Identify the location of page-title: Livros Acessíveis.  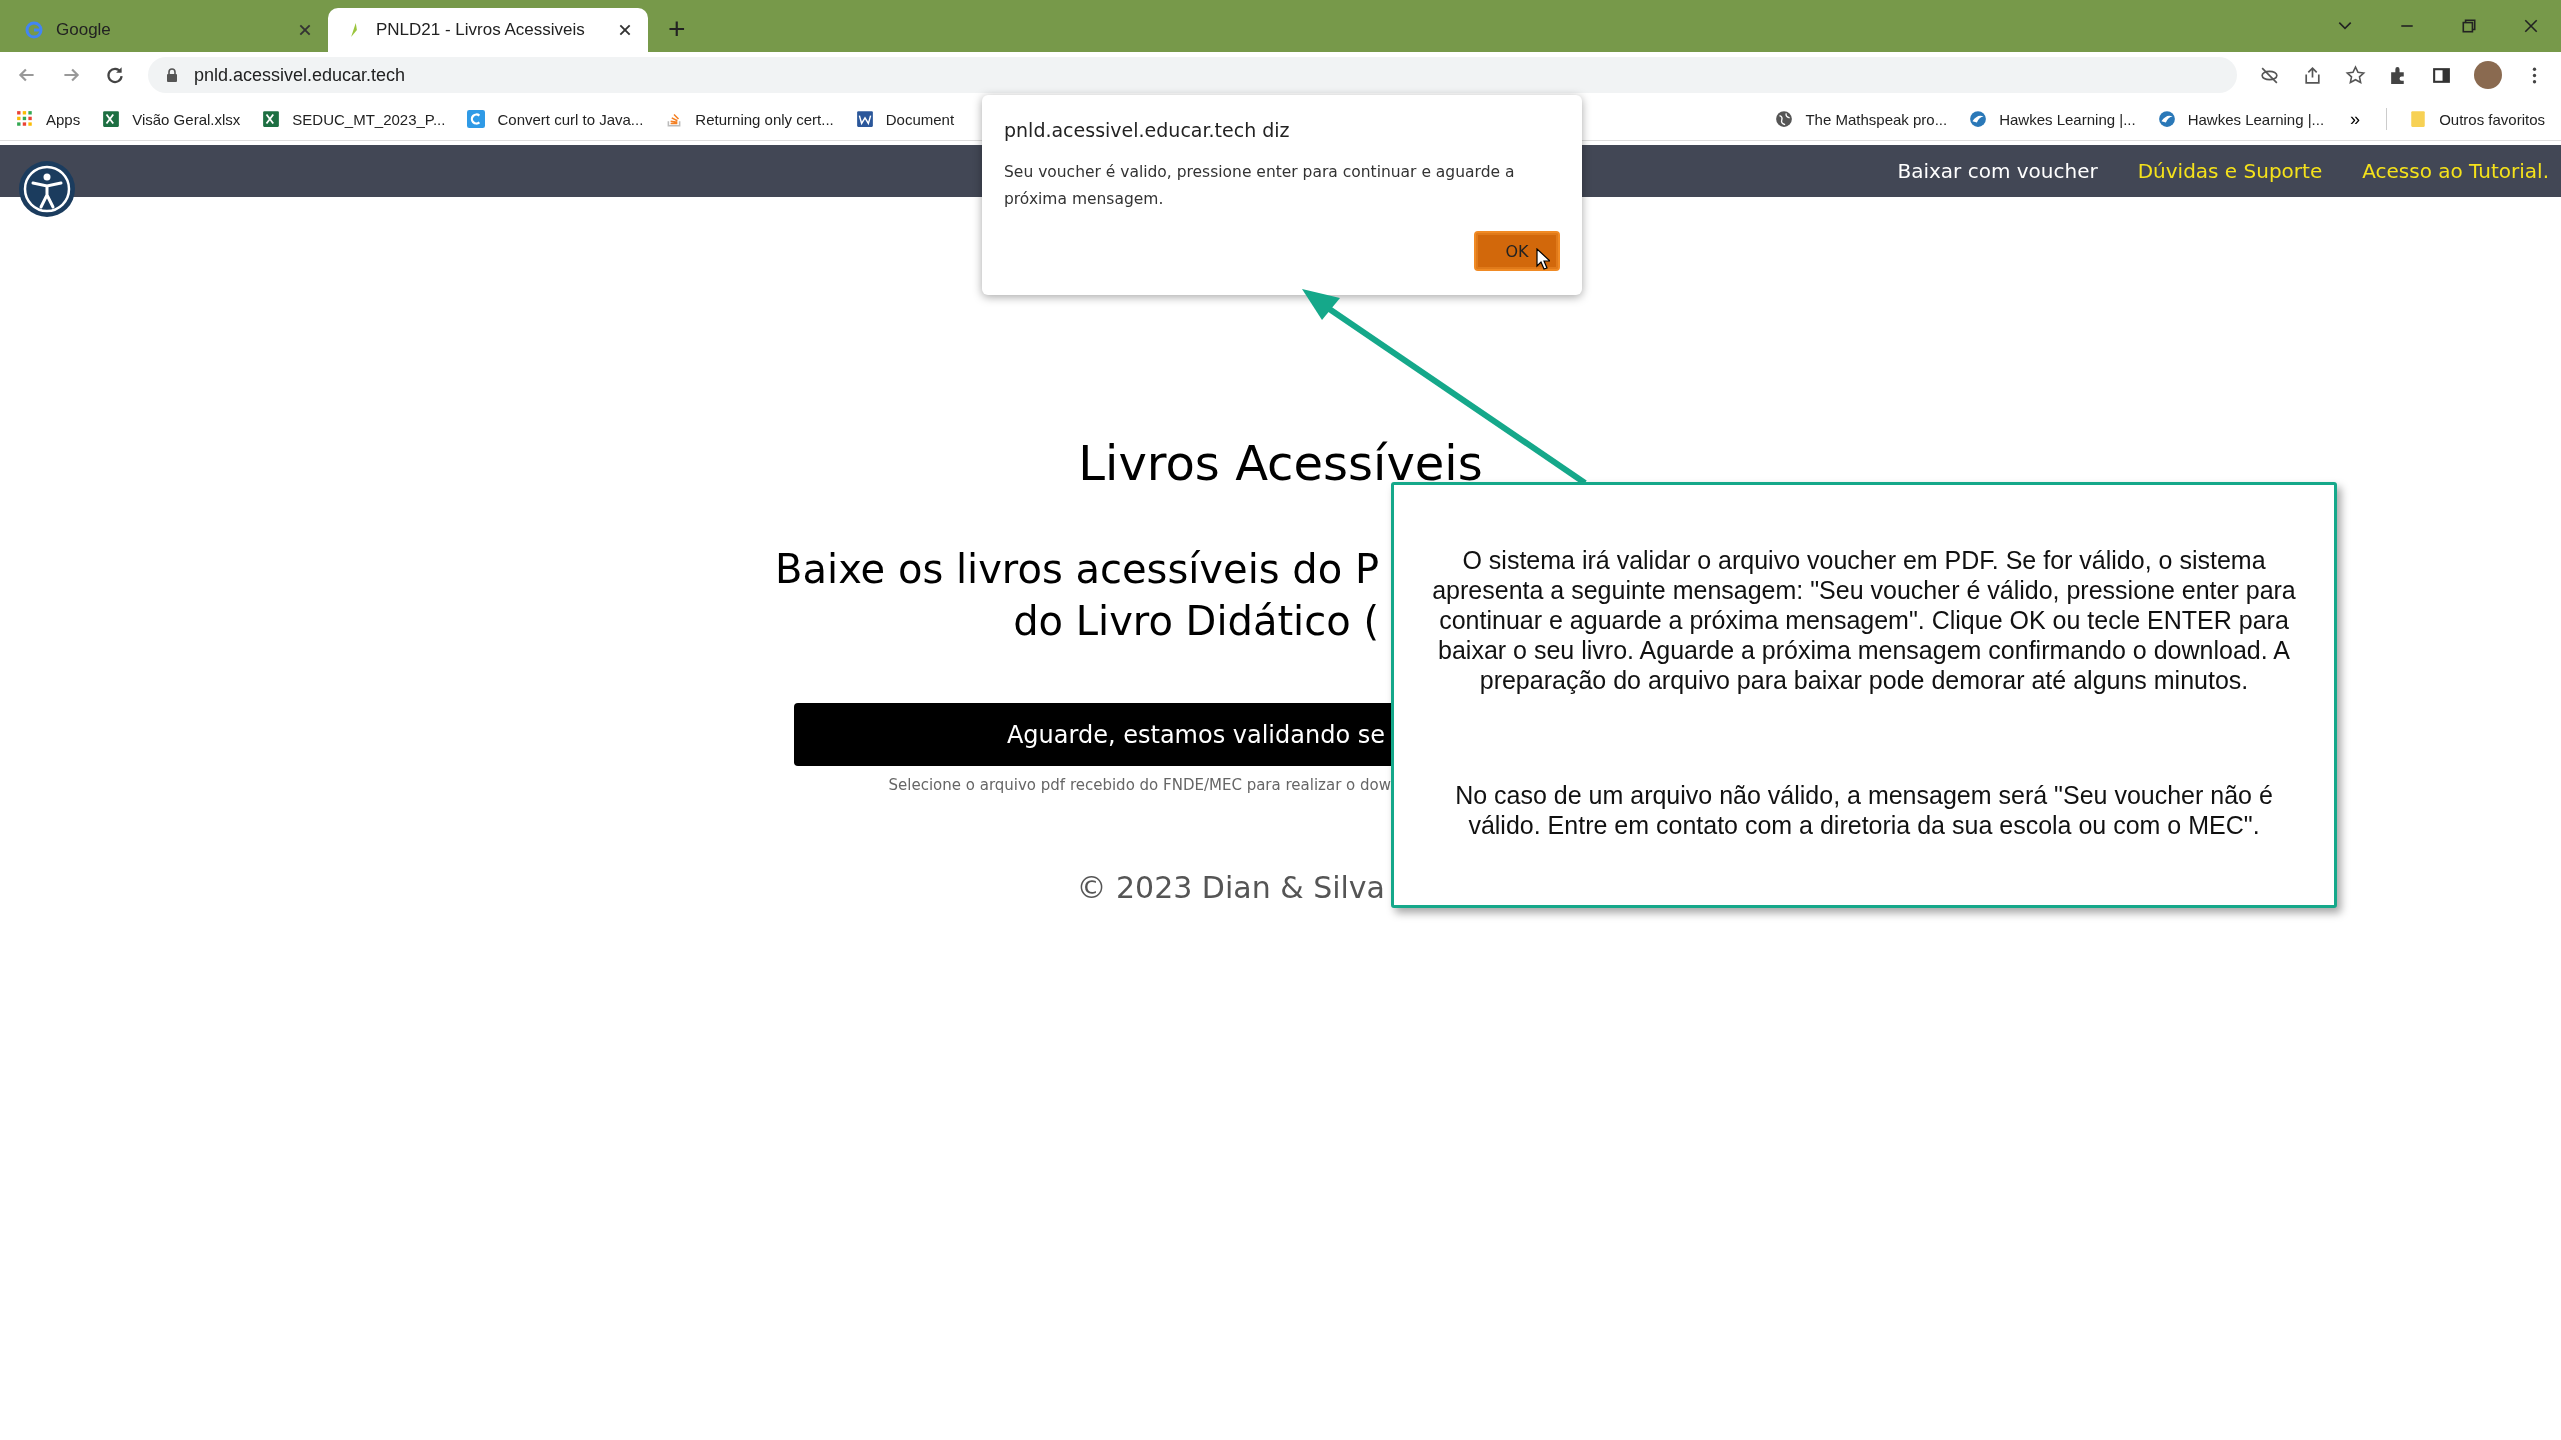
(1280, 463).